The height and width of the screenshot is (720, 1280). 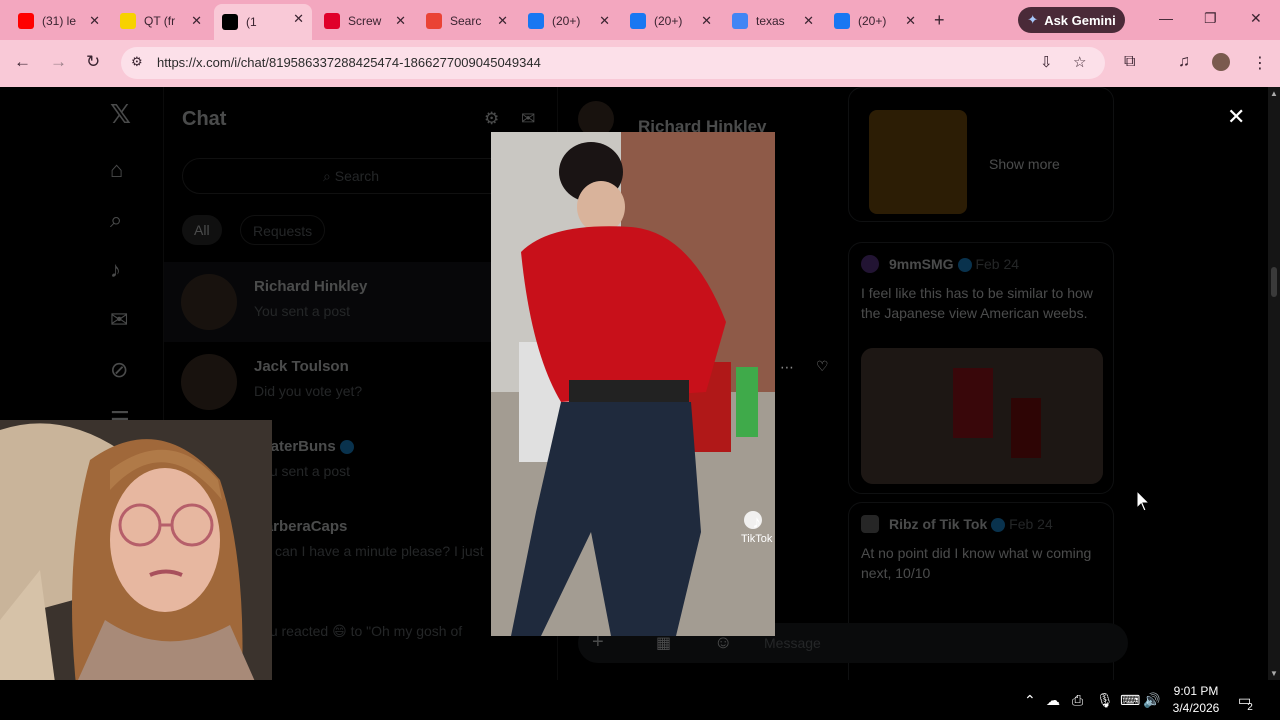 What do you see at coordinates (1079, 62) in the screenshot?
I see `bookmark-star-icon: ☆` at bounding box center [1079, 62].